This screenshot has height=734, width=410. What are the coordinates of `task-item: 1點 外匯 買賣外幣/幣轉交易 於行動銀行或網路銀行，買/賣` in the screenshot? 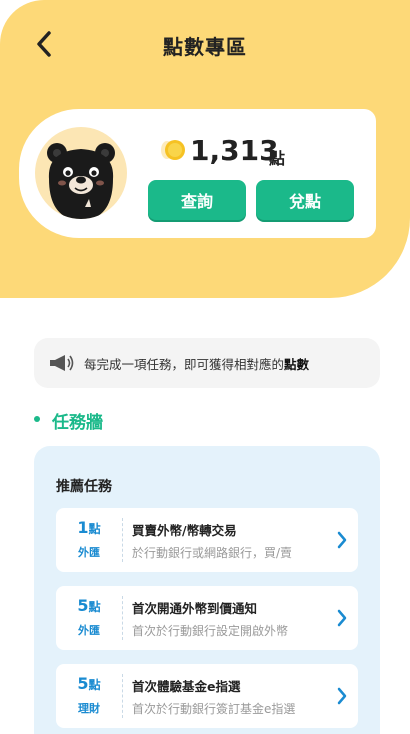 It's located at (207, 540).